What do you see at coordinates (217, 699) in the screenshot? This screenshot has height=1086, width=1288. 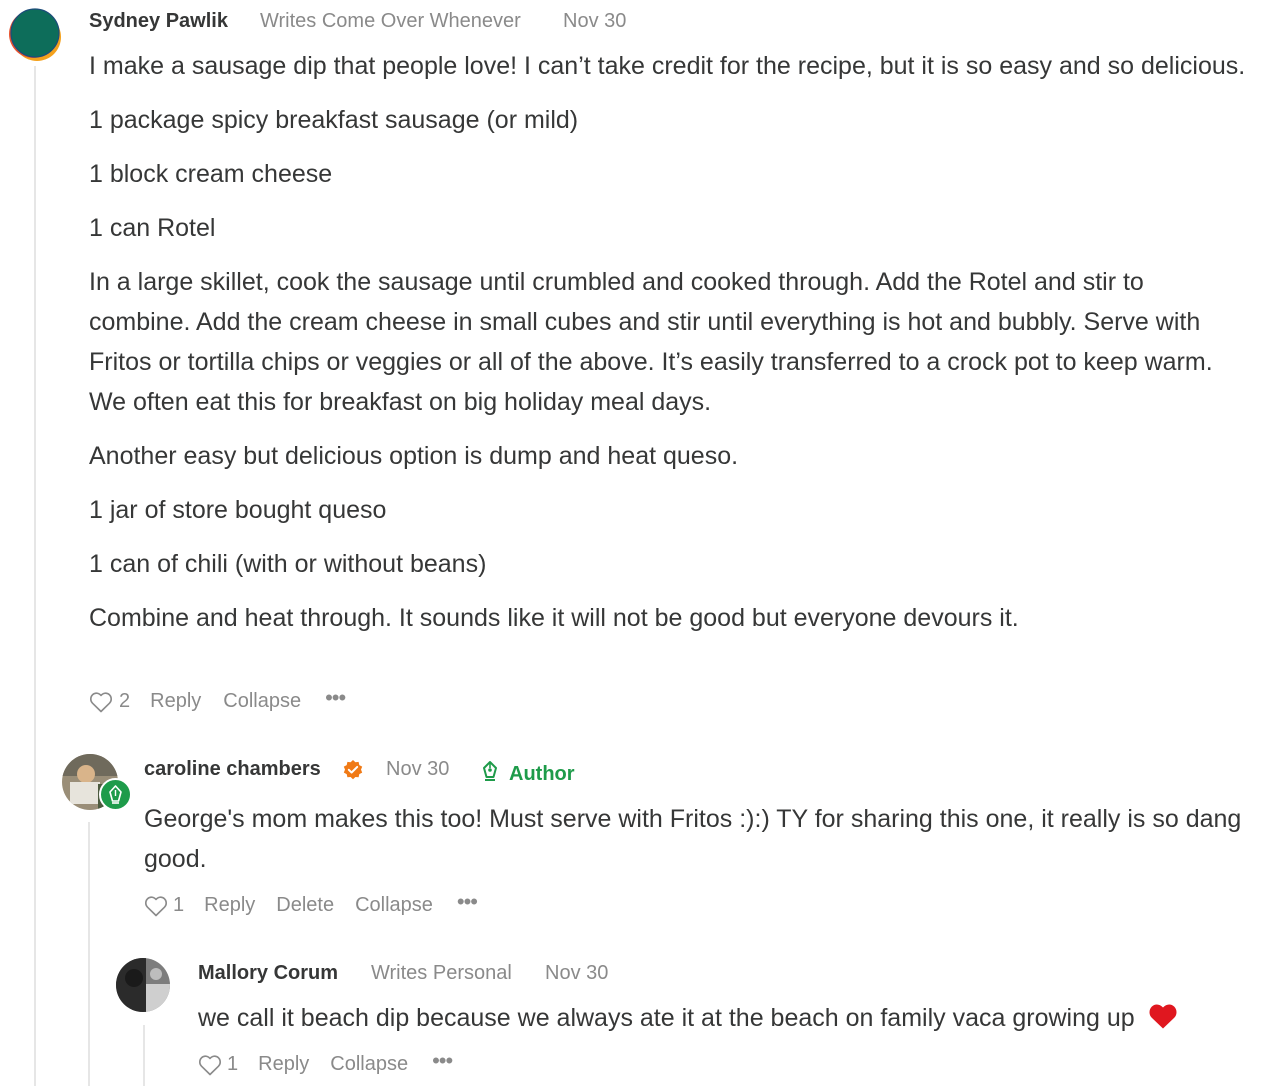 I see `comment-actions: 2 Reply Collapse •••` at bounding box center [217, 699].